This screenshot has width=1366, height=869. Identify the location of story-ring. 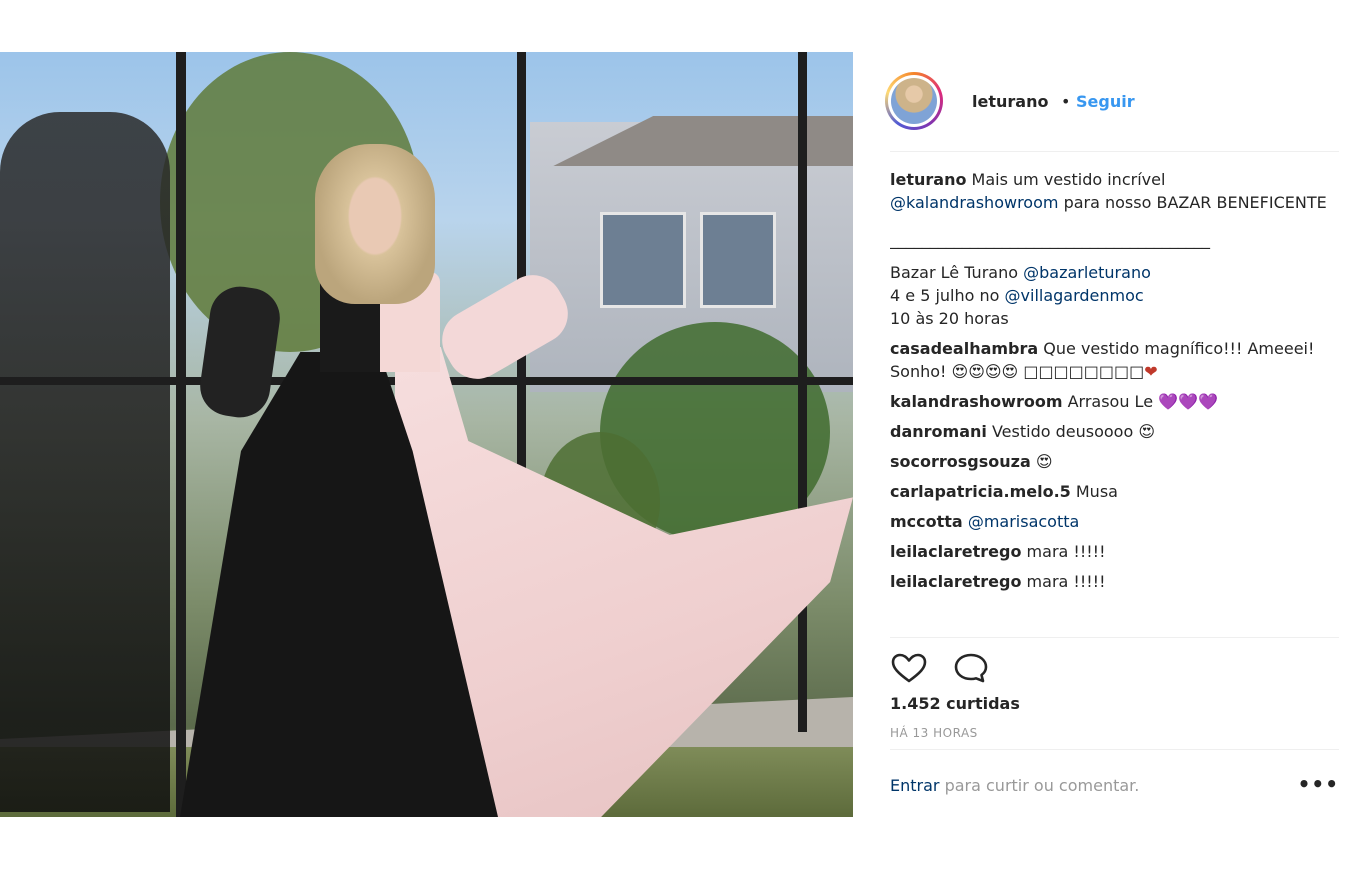
(914, 101).